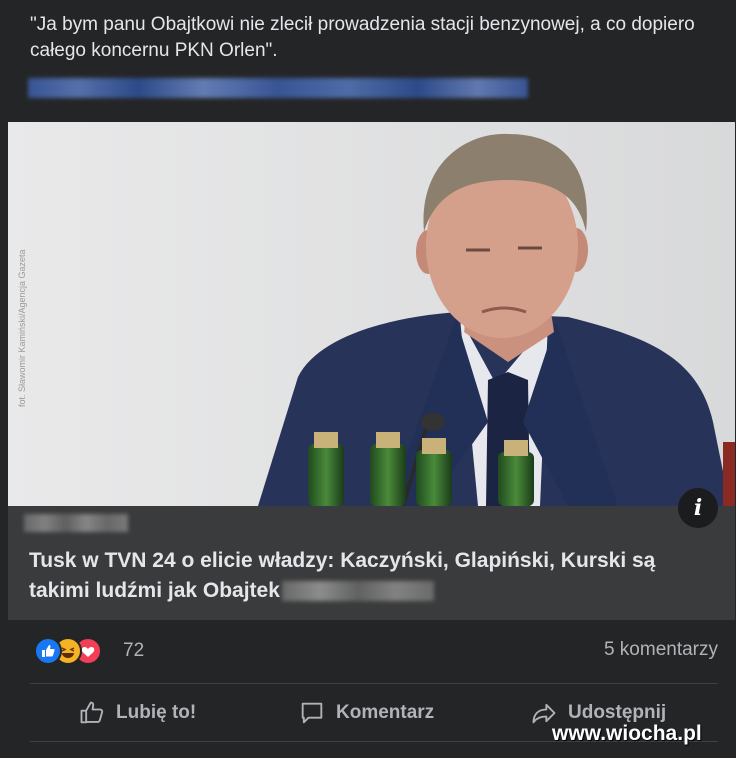 The image size is (736, 758). Describe the element at coordinates (698, 508) in the screenshot. I see `info-icon: i` at that location.